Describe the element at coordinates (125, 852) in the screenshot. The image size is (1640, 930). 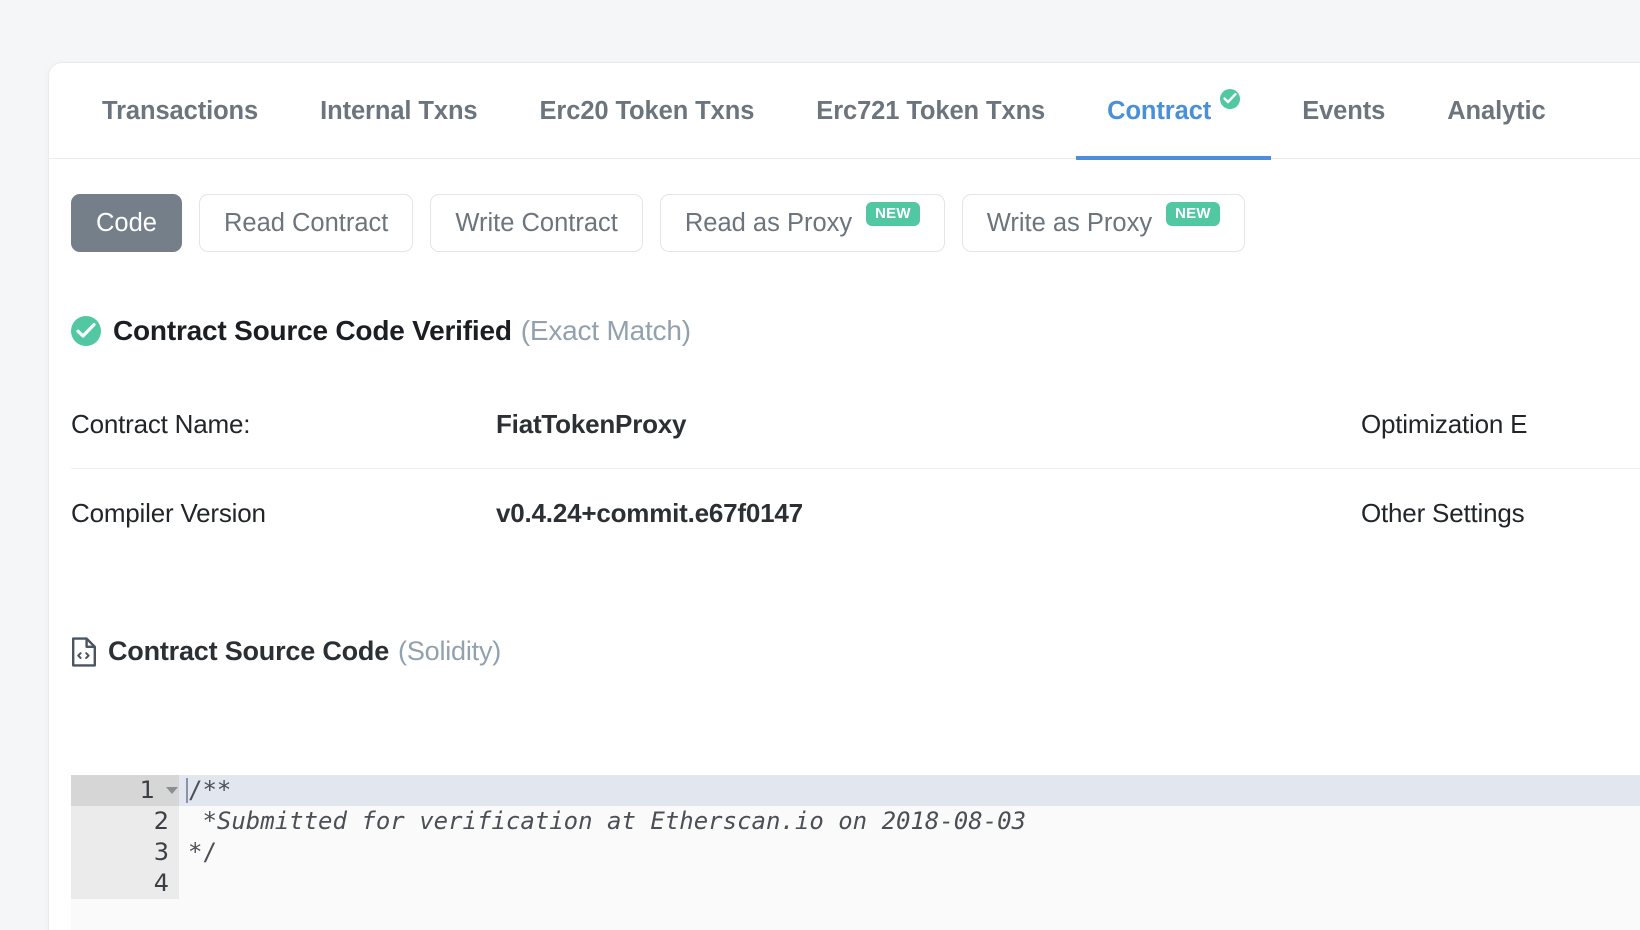
I see `line-number: 3` at that location.